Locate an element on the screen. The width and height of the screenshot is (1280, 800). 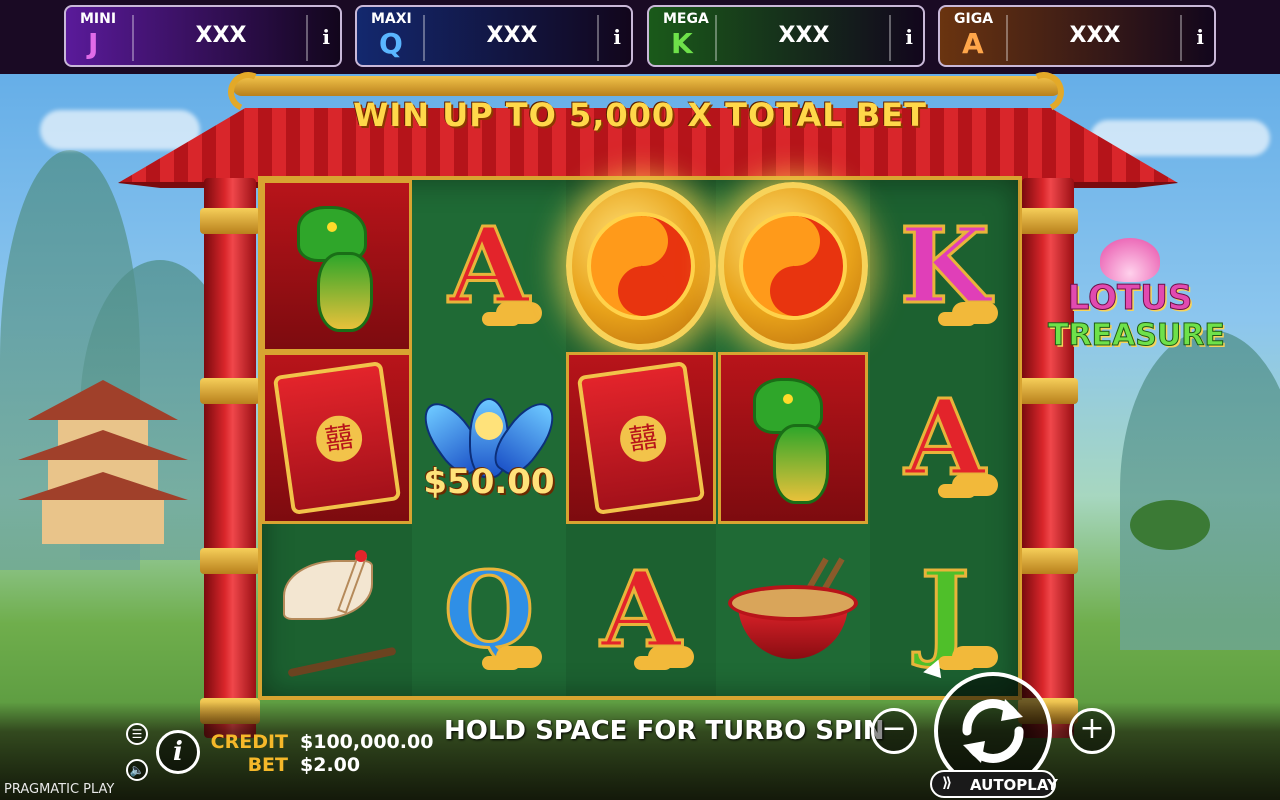
jackpot-mini: MINI J XXX i is located at coordinates (203, 36).